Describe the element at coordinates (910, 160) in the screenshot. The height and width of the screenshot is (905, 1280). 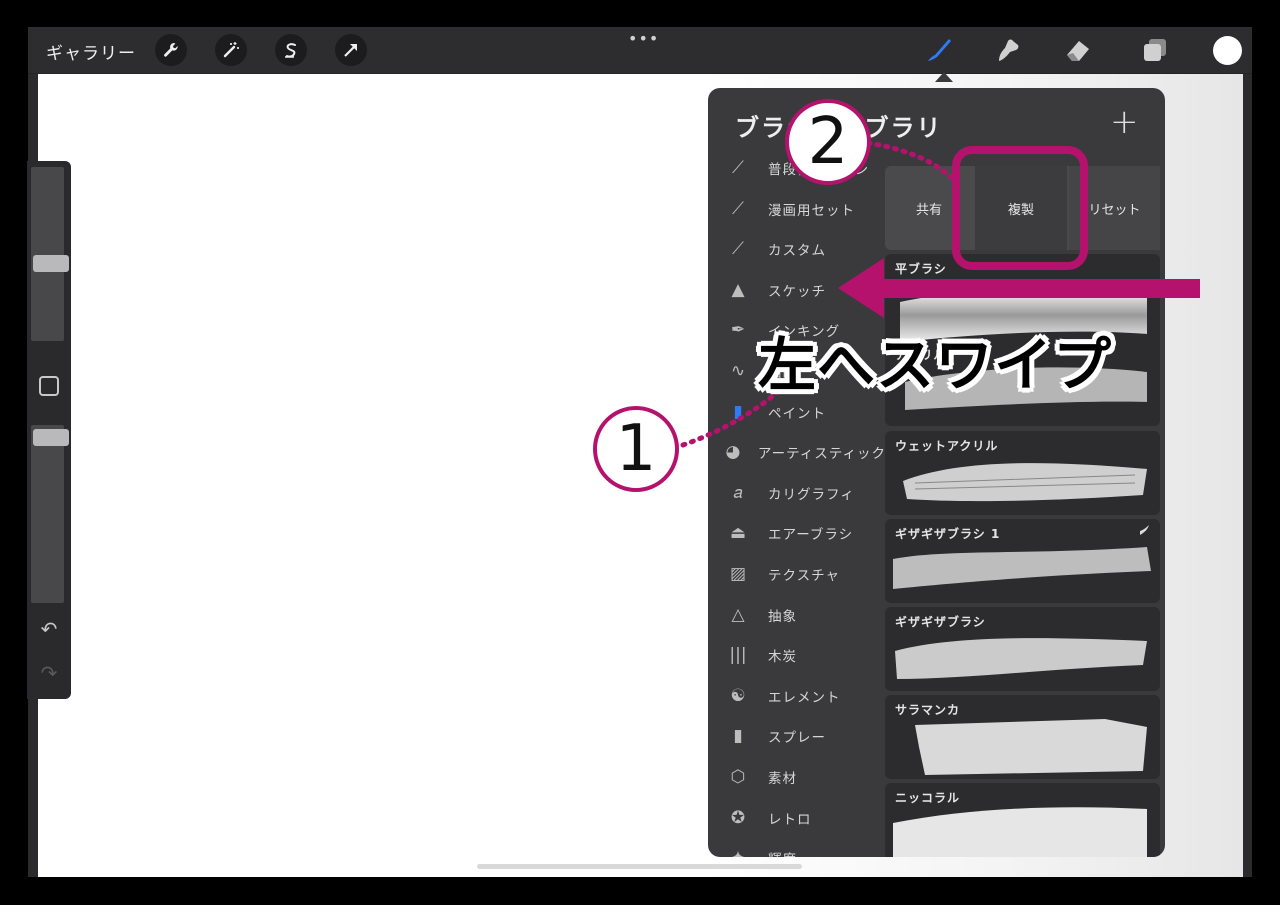
I see `dotted-connector` at that location.